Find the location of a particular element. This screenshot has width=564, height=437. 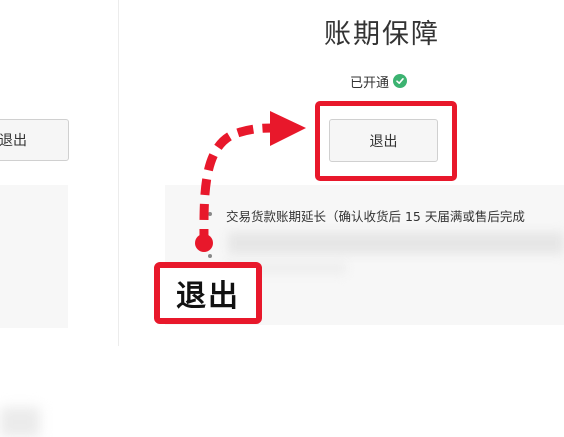

status-row: 已开通 is located at coordinates (379, 81).